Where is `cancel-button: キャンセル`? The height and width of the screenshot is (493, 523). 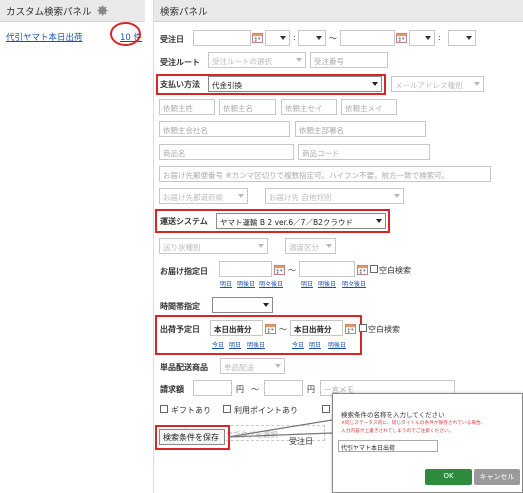 cancel-button: キャンセル is located at coordinates (497, 477).